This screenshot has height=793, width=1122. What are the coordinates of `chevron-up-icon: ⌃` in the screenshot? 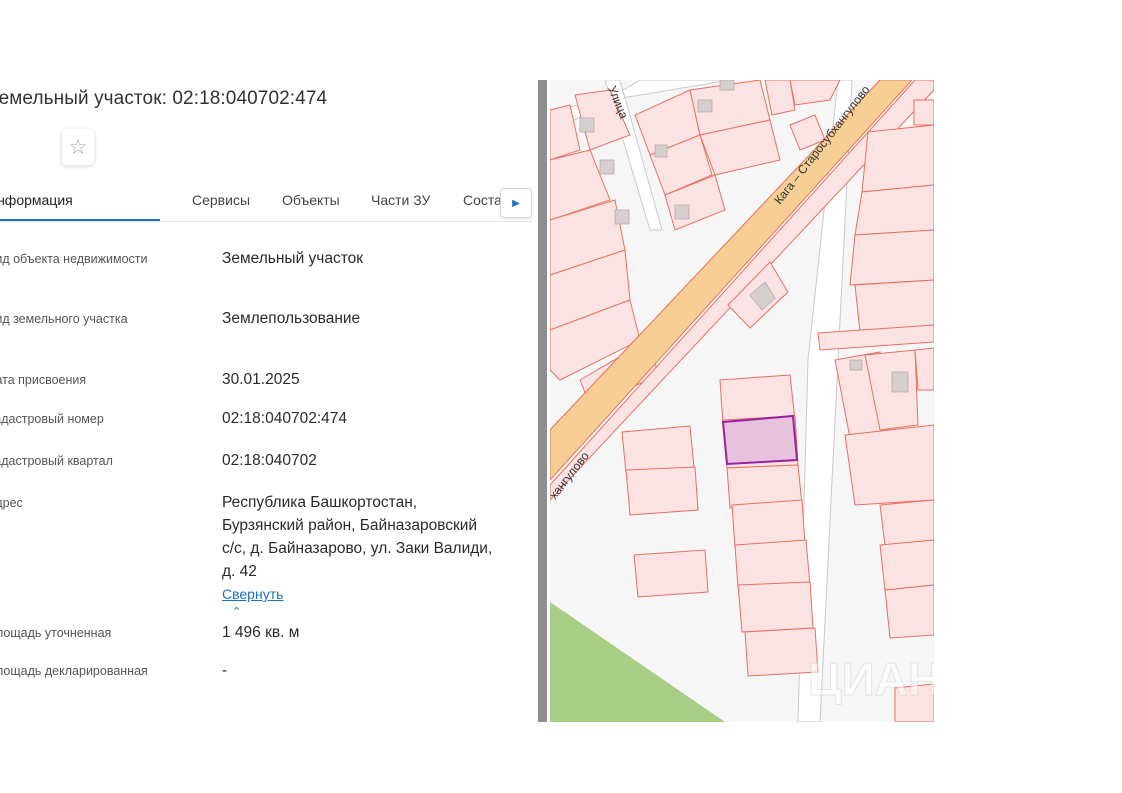 It's located at (237, 612).